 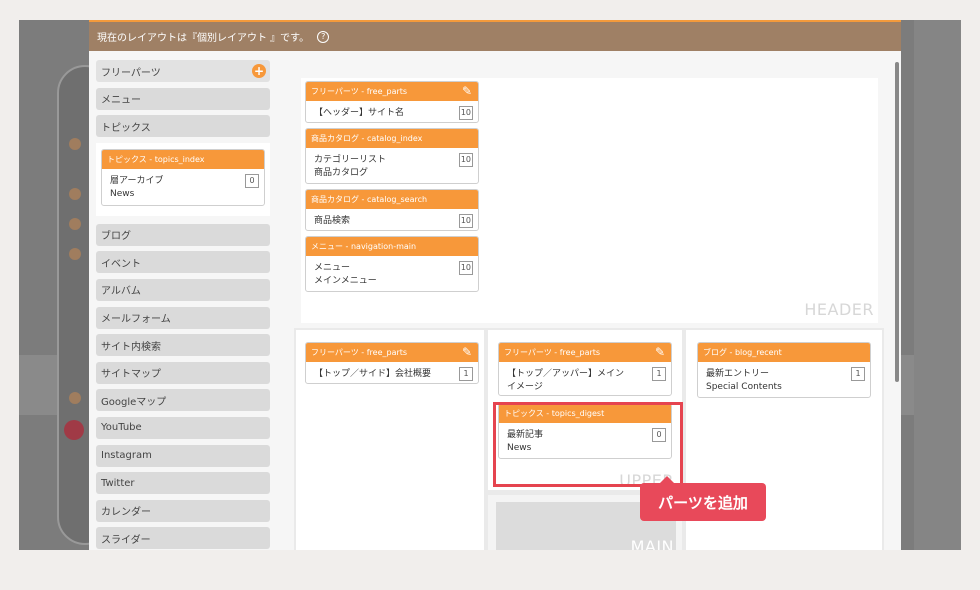 I want to click on part-card-body: 層アーカイブ News 0, so click(x=183, y=187).